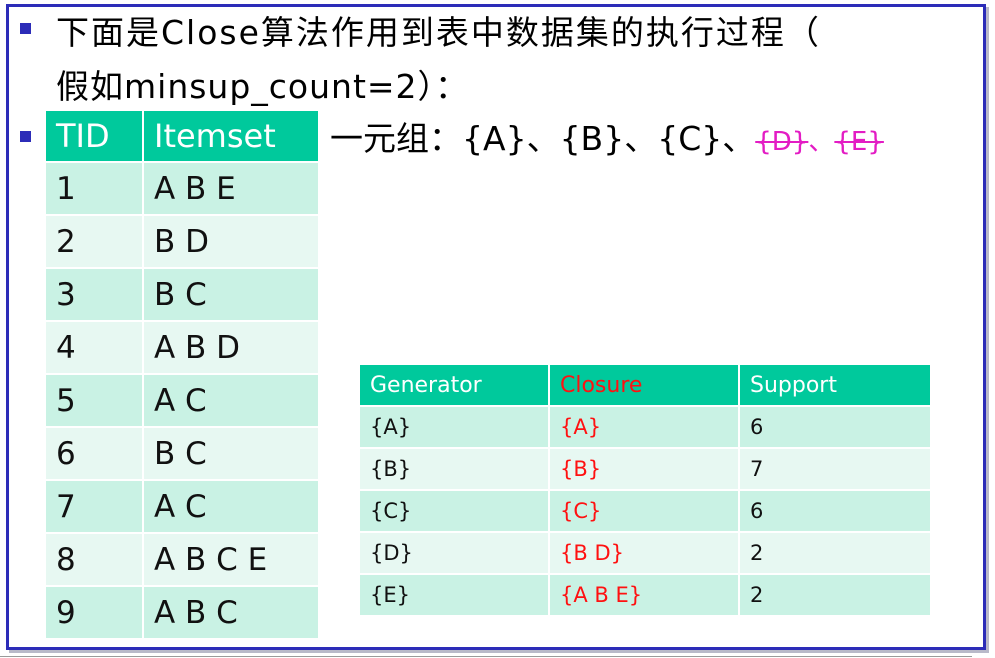 This screenshot has height=658, width=995. I want to click on closure-cell: {B}, so click(645, 468).